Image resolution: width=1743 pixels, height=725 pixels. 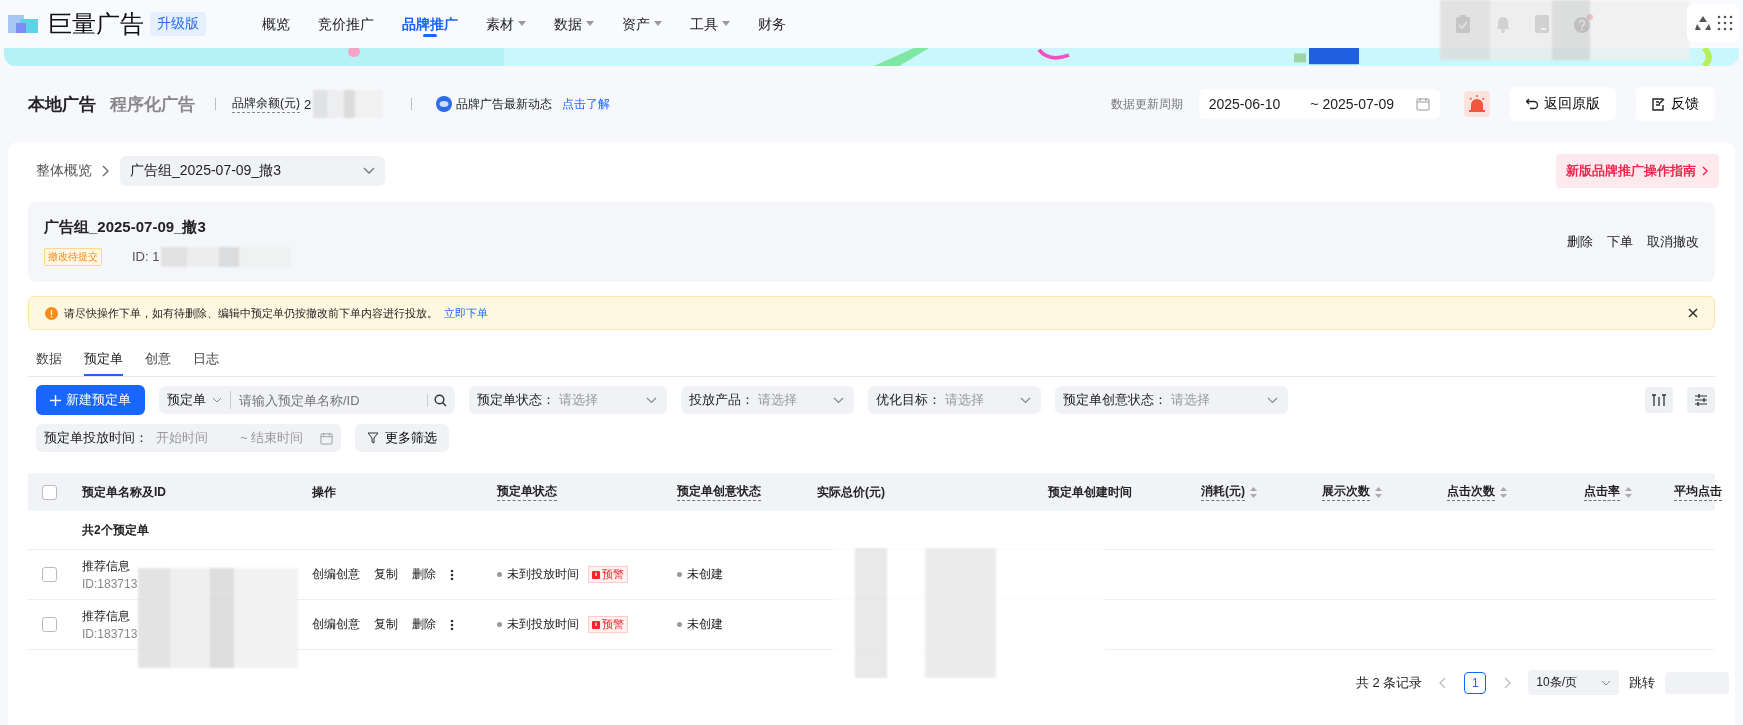 I want to click on tab: 预定单, so click(x=103, y=363).